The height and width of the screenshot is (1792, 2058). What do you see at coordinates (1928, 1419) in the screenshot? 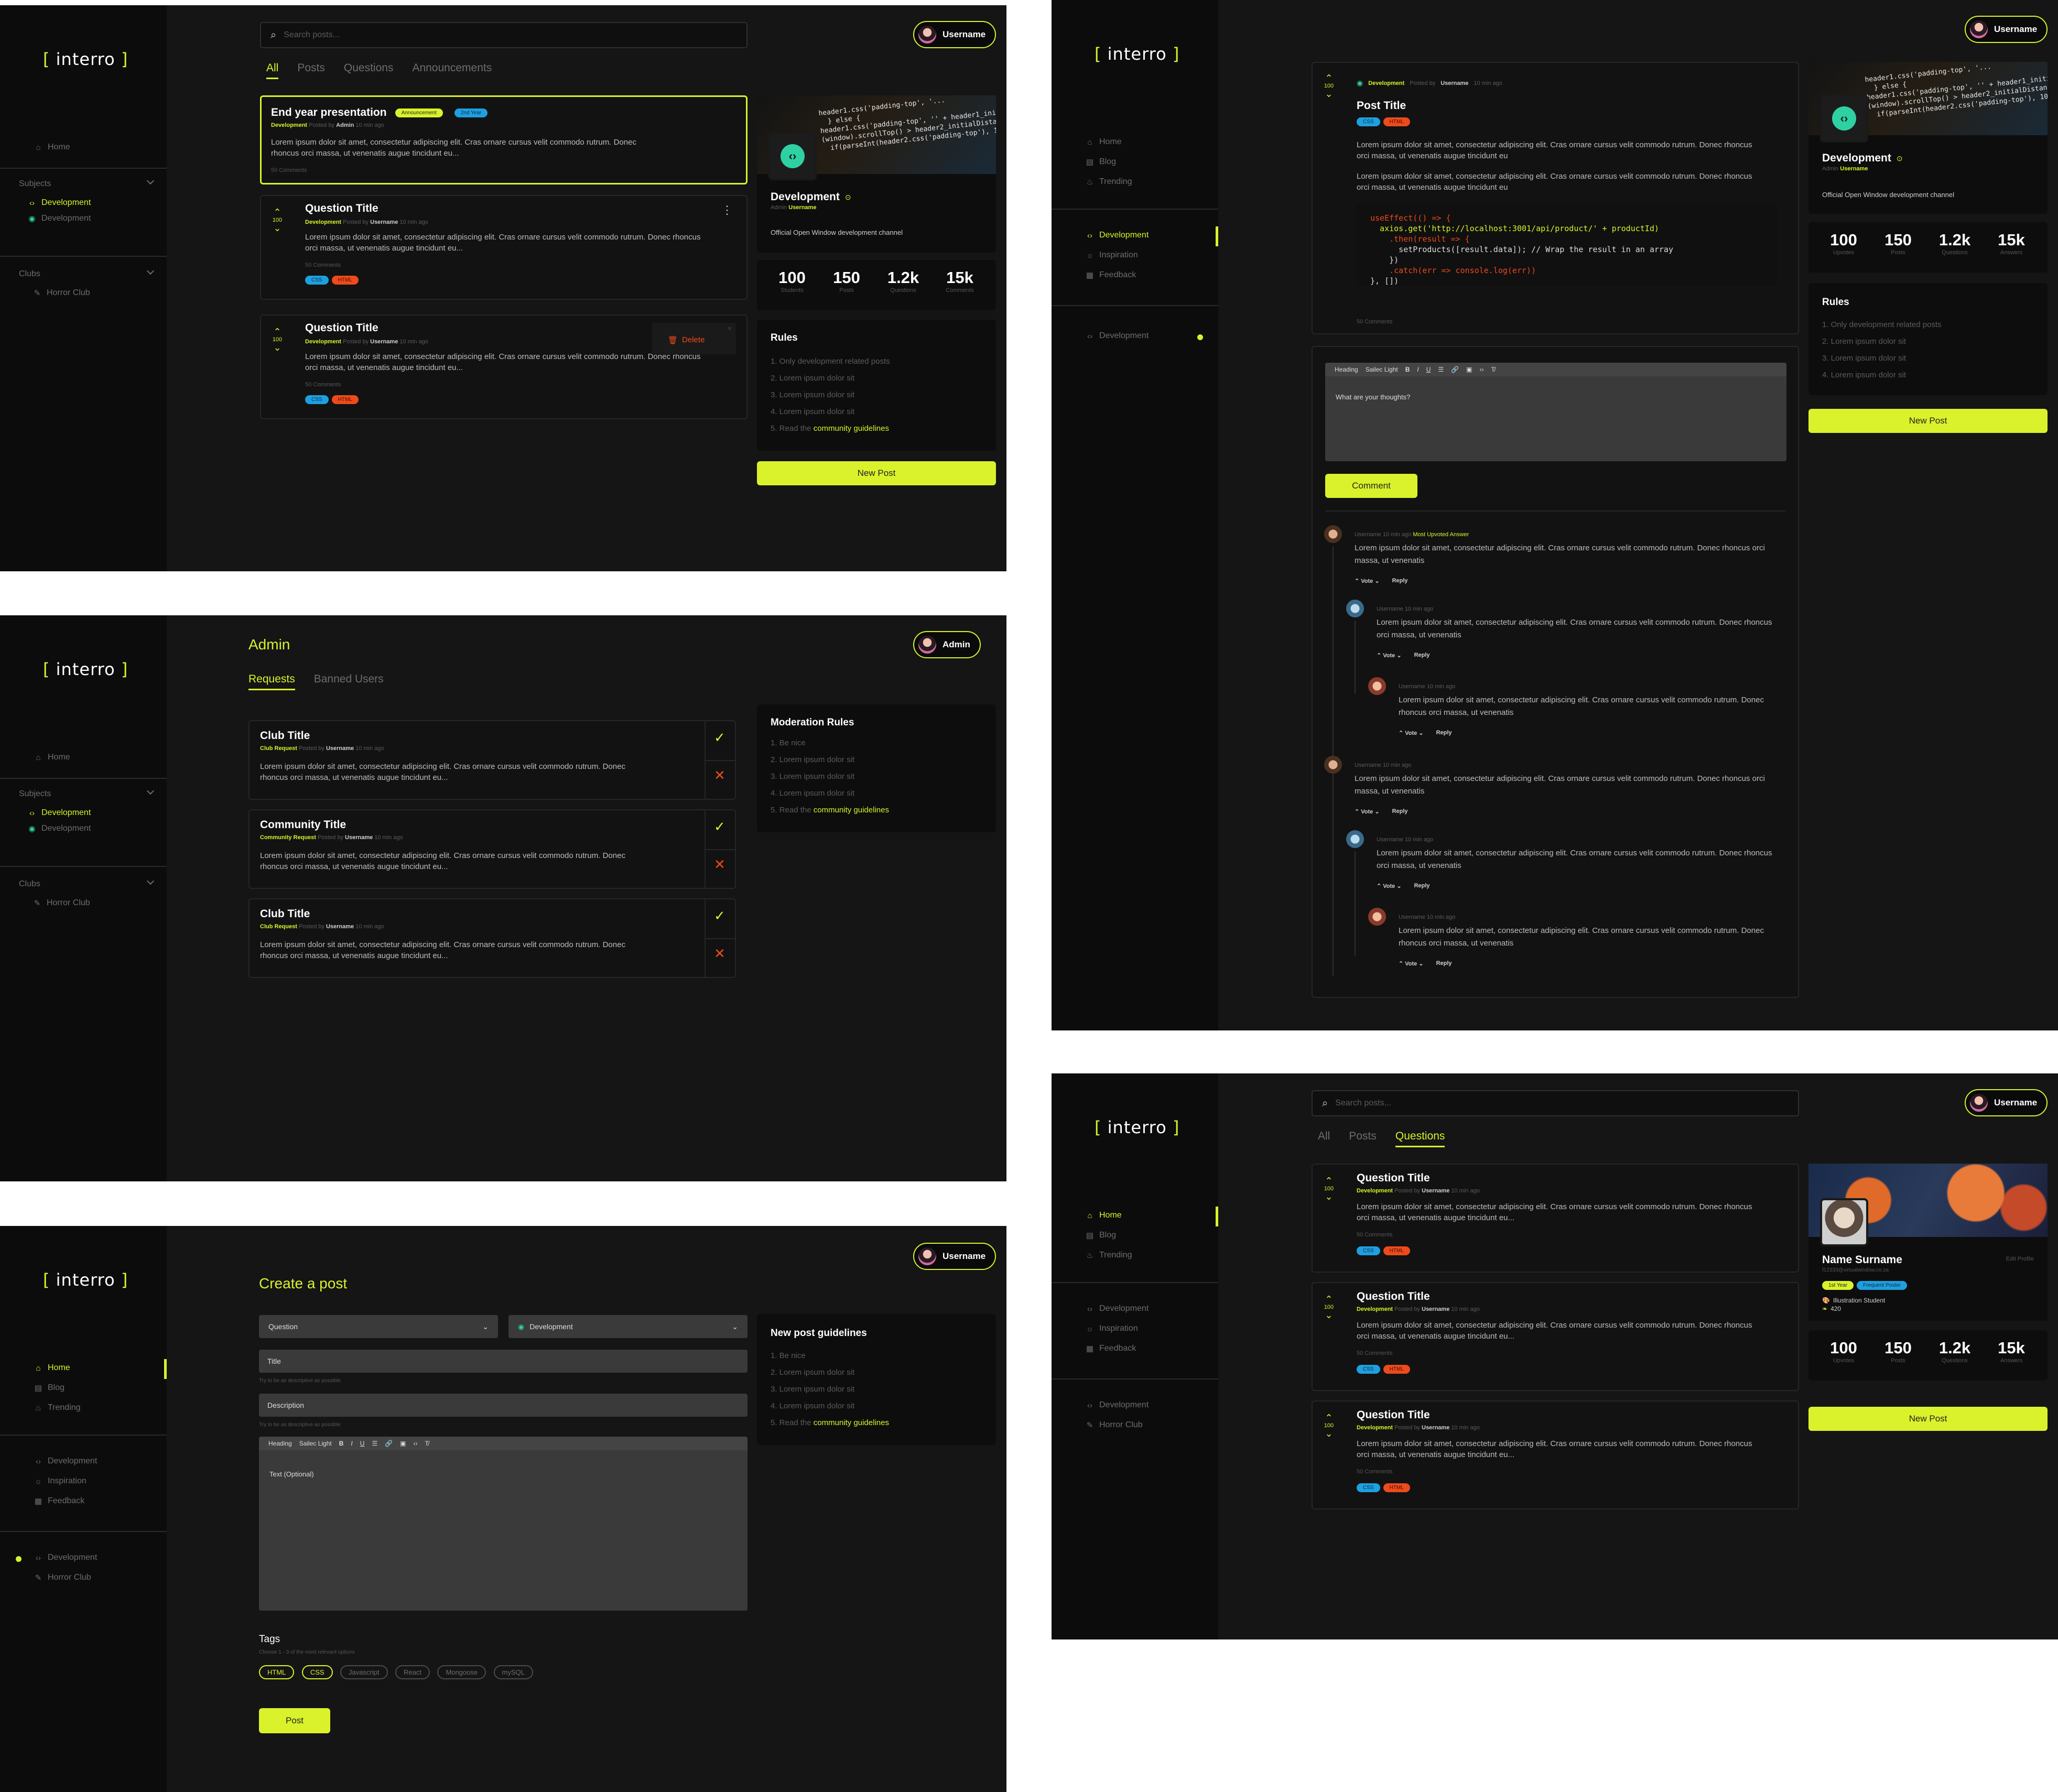
I see `new-post-button: New Post` at bounding box center [1928, 1419].